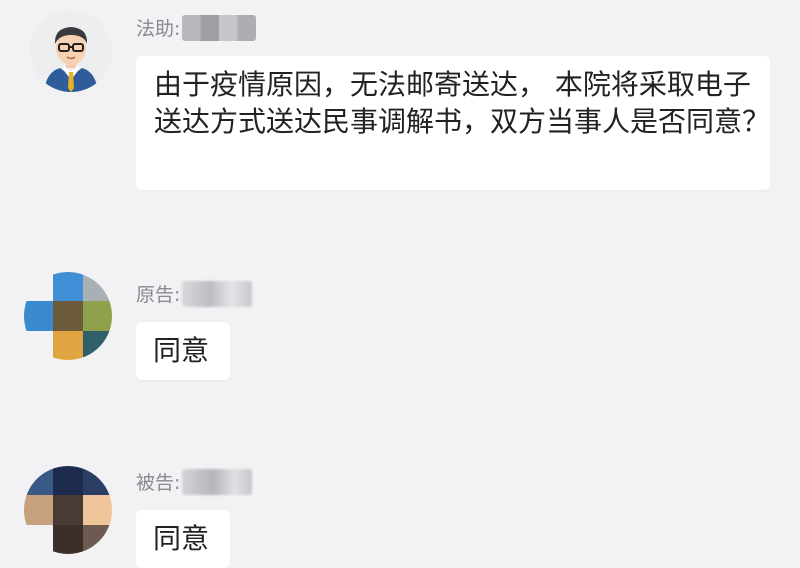 This screenshot has width=800, height=568. Describe the element at coordinates (158, 295) in the screenshot. I see `sender-label: 原告:` at that location.